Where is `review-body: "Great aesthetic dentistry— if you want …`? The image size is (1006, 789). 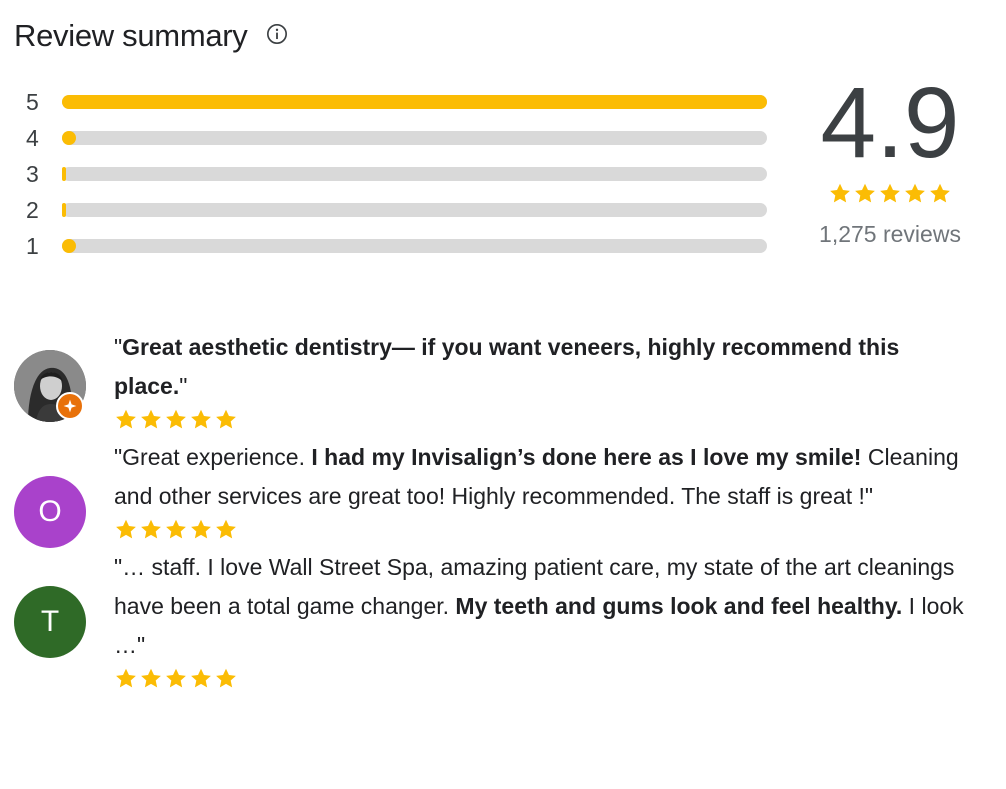 review-body: "Great aesthetic dentistry— if you want … is located at coordinates (544, 383).